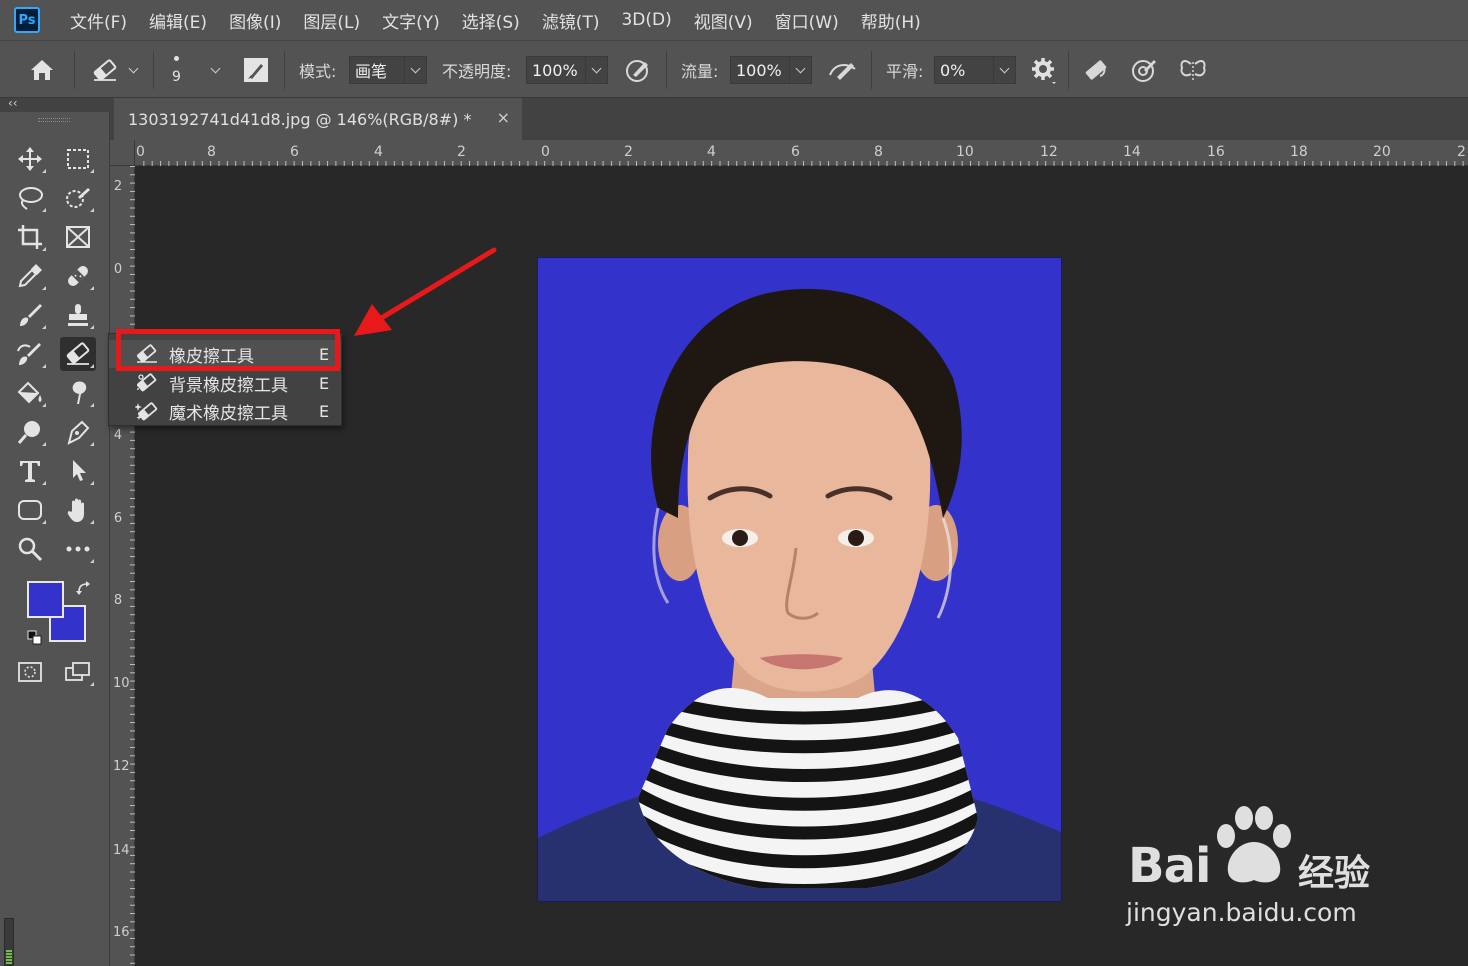 The width and height of the screenshot is (1468, 966). What do you see at coordinates (965, 152) in the screenshot?
I see `ruler-label: 10` at bounding box center [965, 152].